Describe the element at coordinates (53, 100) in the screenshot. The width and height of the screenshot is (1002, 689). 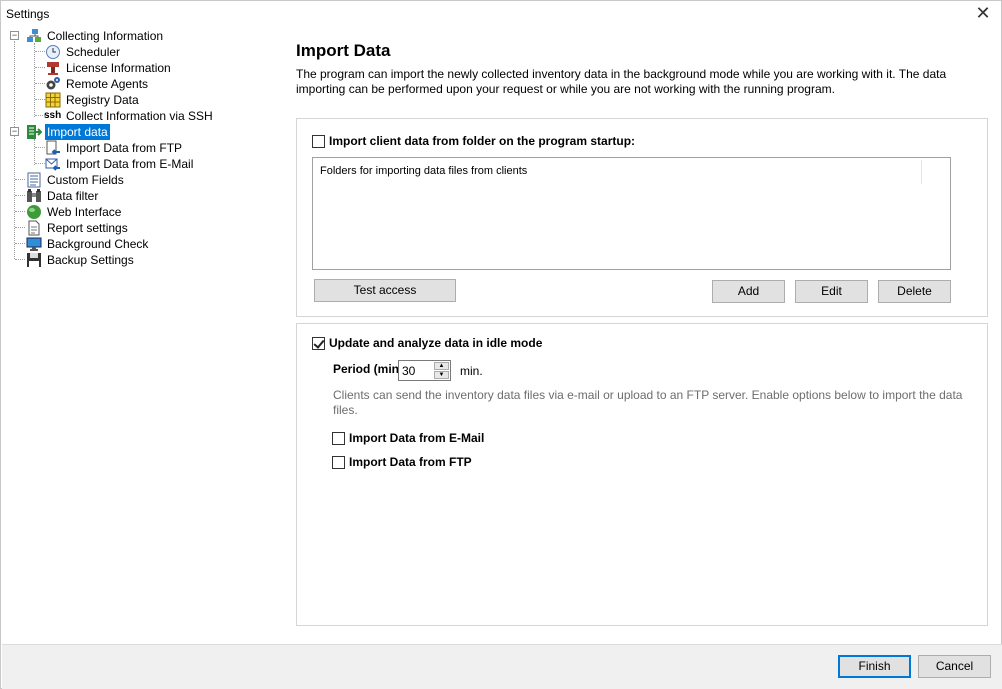
I see `grid-icon` at that location.